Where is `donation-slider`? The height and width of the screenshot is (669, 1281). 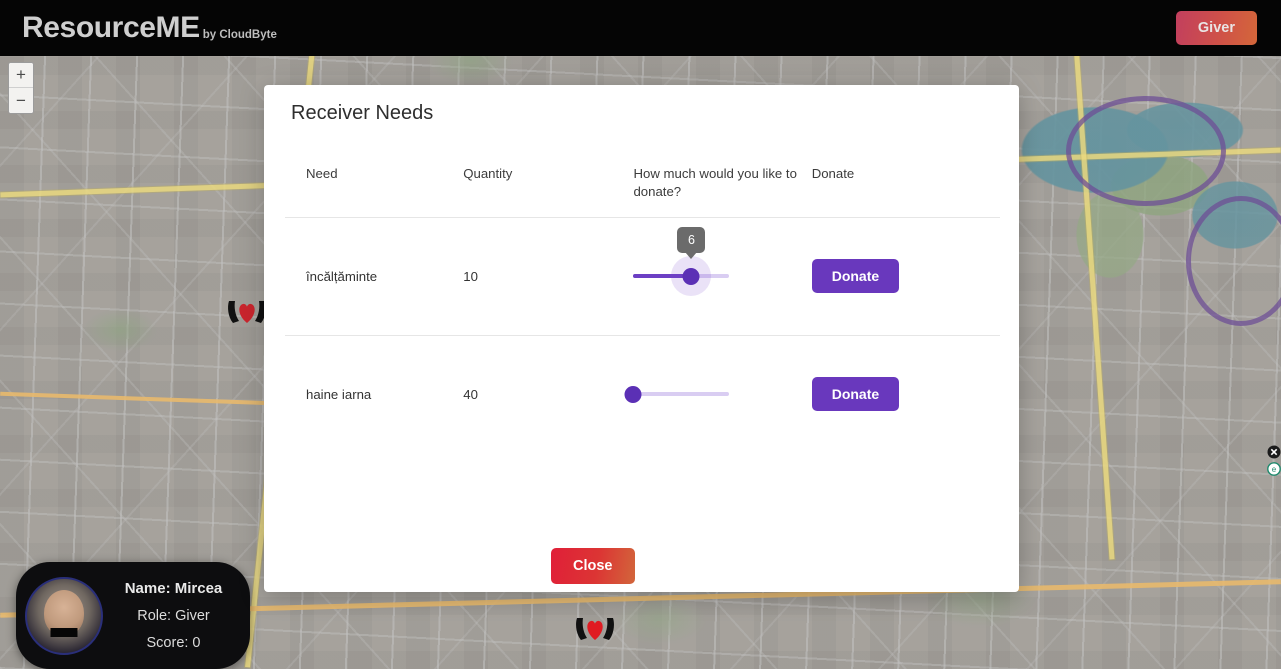 donation-slider is located at coordinates (677, 394).